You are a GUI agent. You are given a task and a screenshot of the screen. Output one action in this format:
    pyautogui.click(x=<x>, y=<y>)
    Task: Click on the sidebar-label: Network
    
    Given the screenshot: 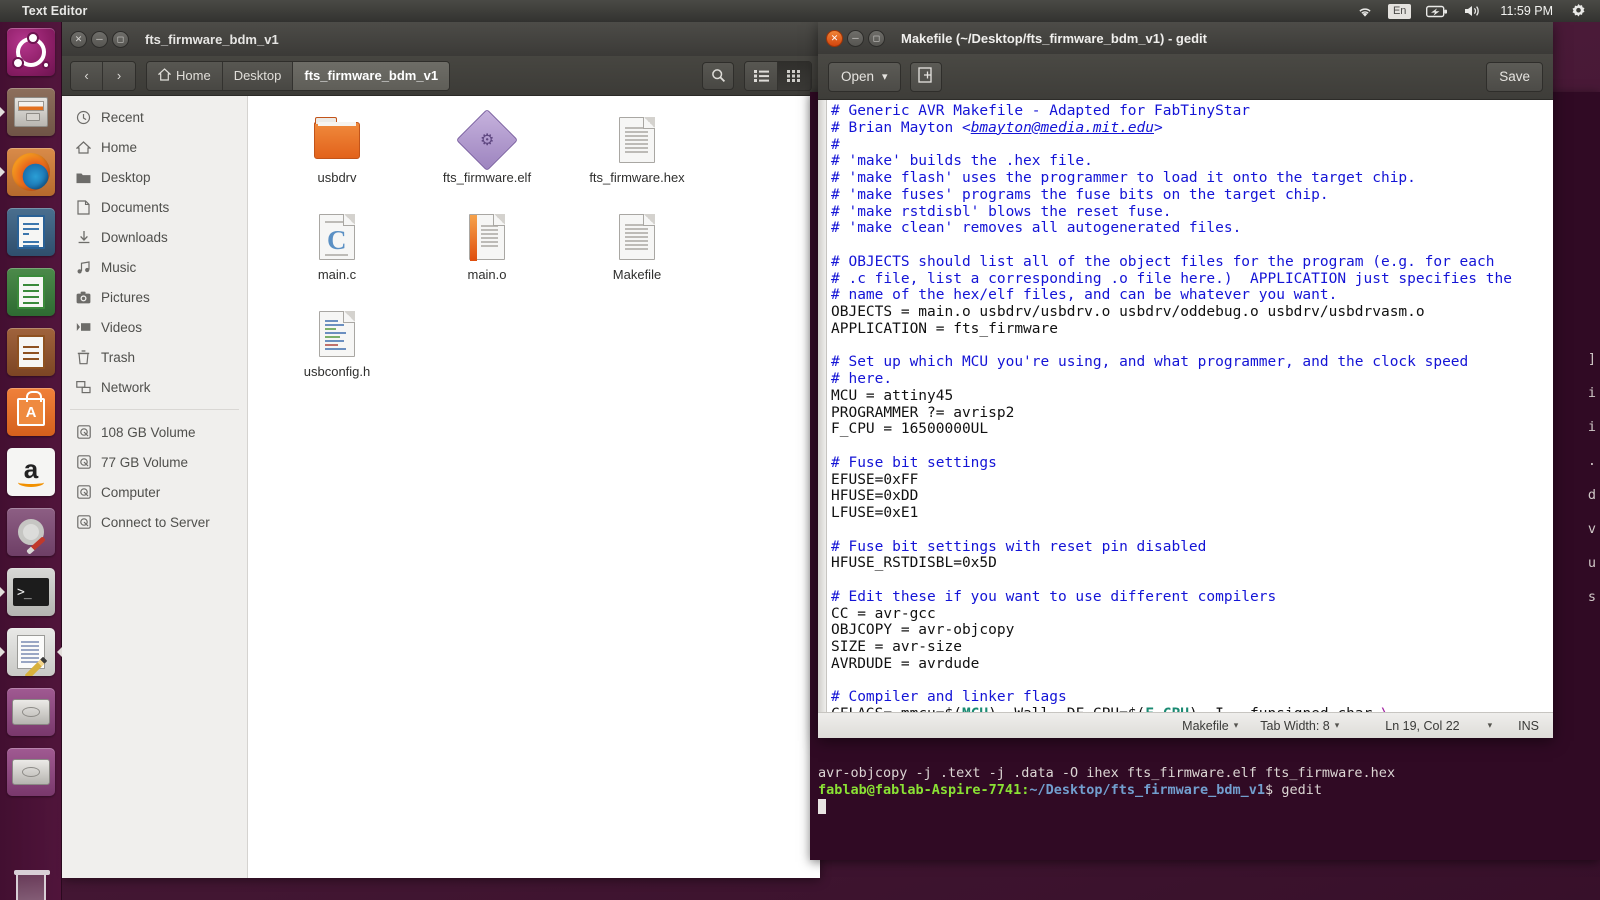 What is the action you would take?
    pyautogui.click(x=126, y=387)
    